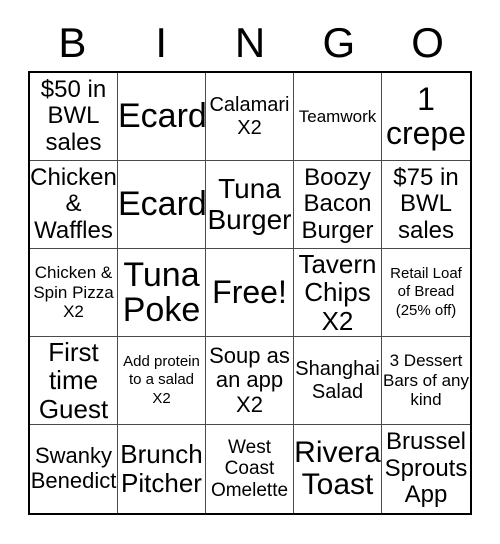 This screenshot has width=500, height=544. I want to click on bingo-cell-label: Teamwork, so click(337, 116).